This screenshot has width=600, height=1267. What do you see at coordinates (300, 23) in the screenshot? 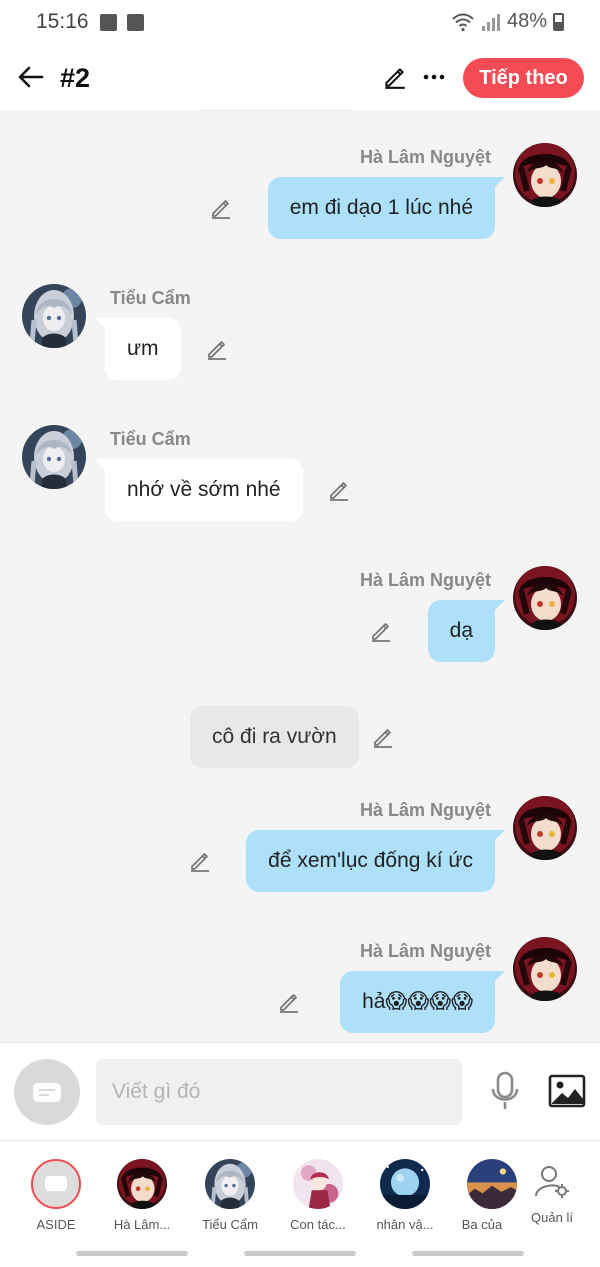
I see `status-bar: 15:16 48%` at bounding box center [300, 23].